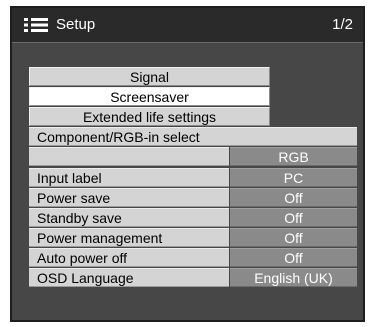  I want to click on title-bar: Setup 1/2, so click(187, 25).